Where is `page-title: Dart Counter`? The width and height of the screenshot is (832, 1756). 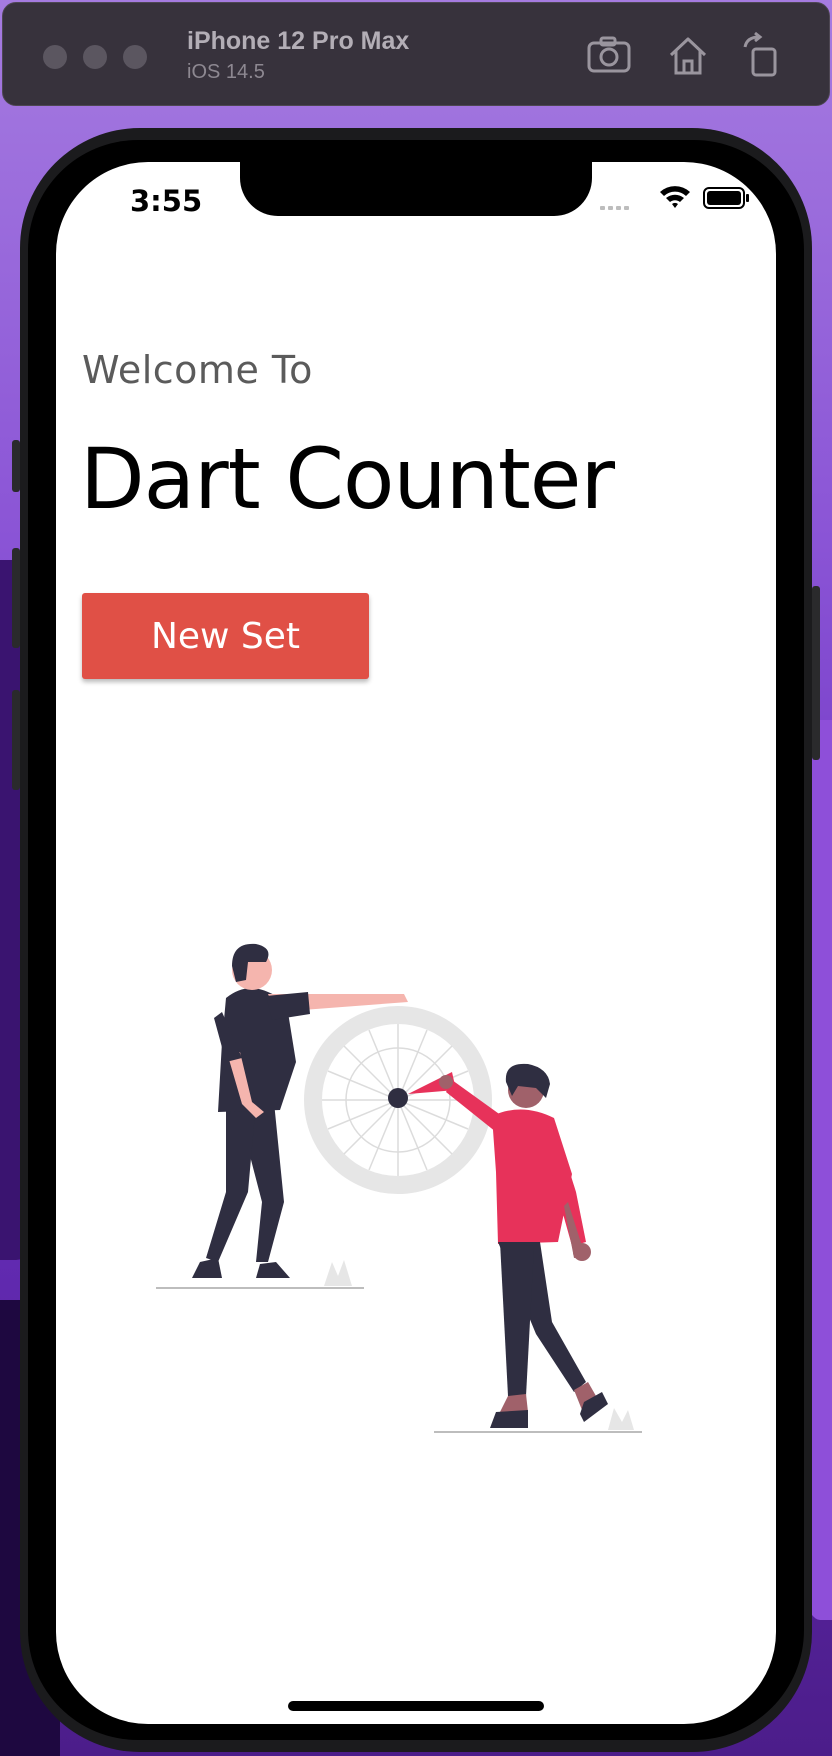
page-title: Dart Counter is located at coordinates (347, 479).